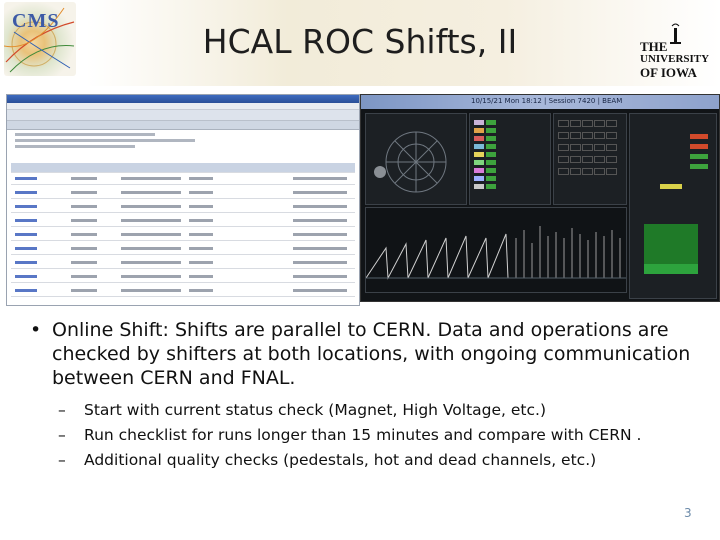 Image resolution: width=720 pixels, height=540 pixels. What do you see at coordinates (547, 101) in the screenshot?
I see `dashboard-title: 10/15/21 Mon 18:12 | Session 7420 | BEAM` at bounding box center [547, 101].